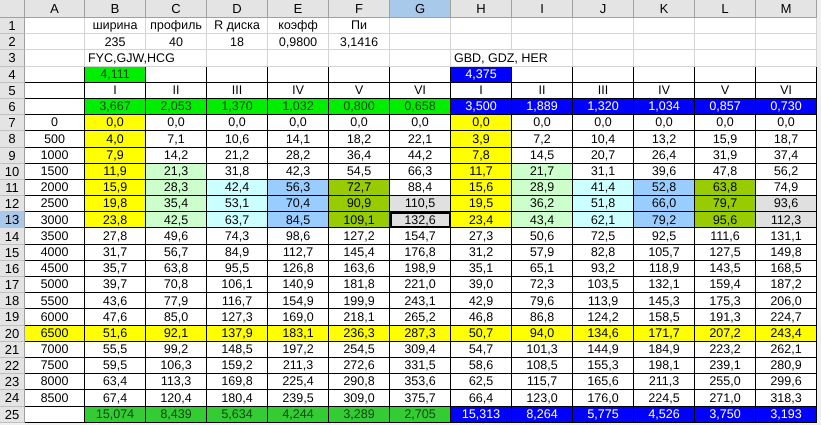 This screenshot has height=425, width=821. What do you see at coordinates (12, 382) in the screenshot?
I see `row-header: 23` at bounding box center [12, 382].